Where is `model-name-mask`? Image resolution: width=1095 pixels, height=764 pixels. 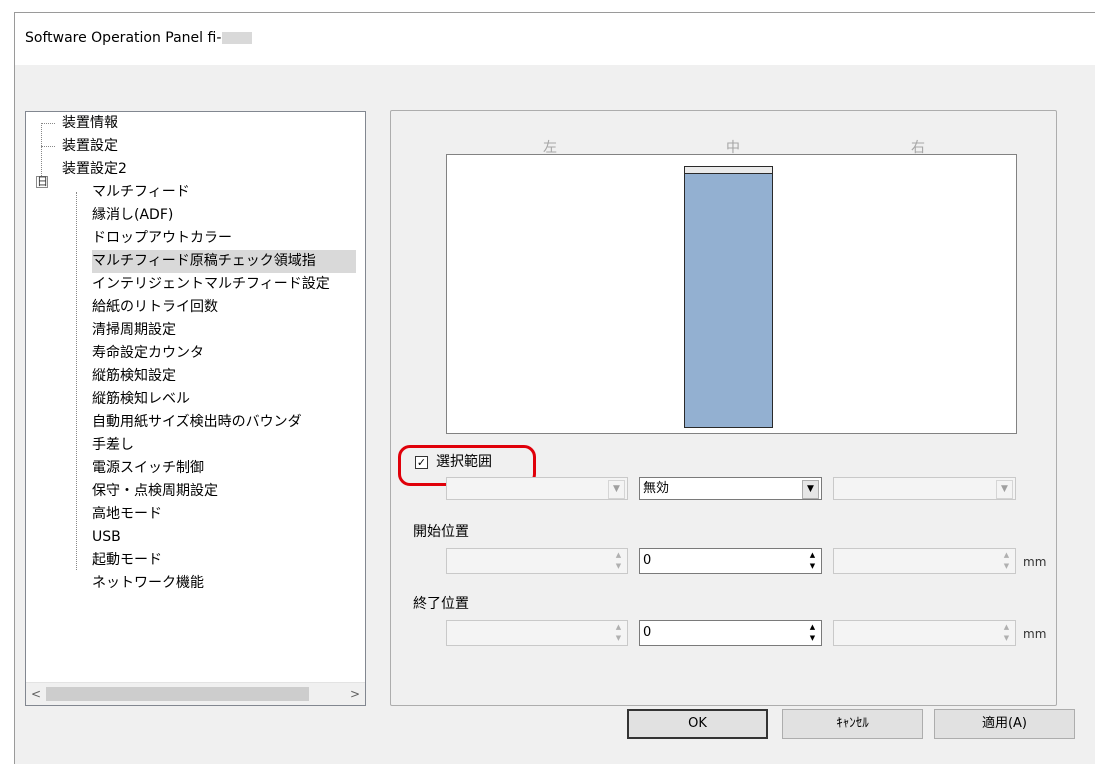
model-name-mask is located at coordinates (237, 38).